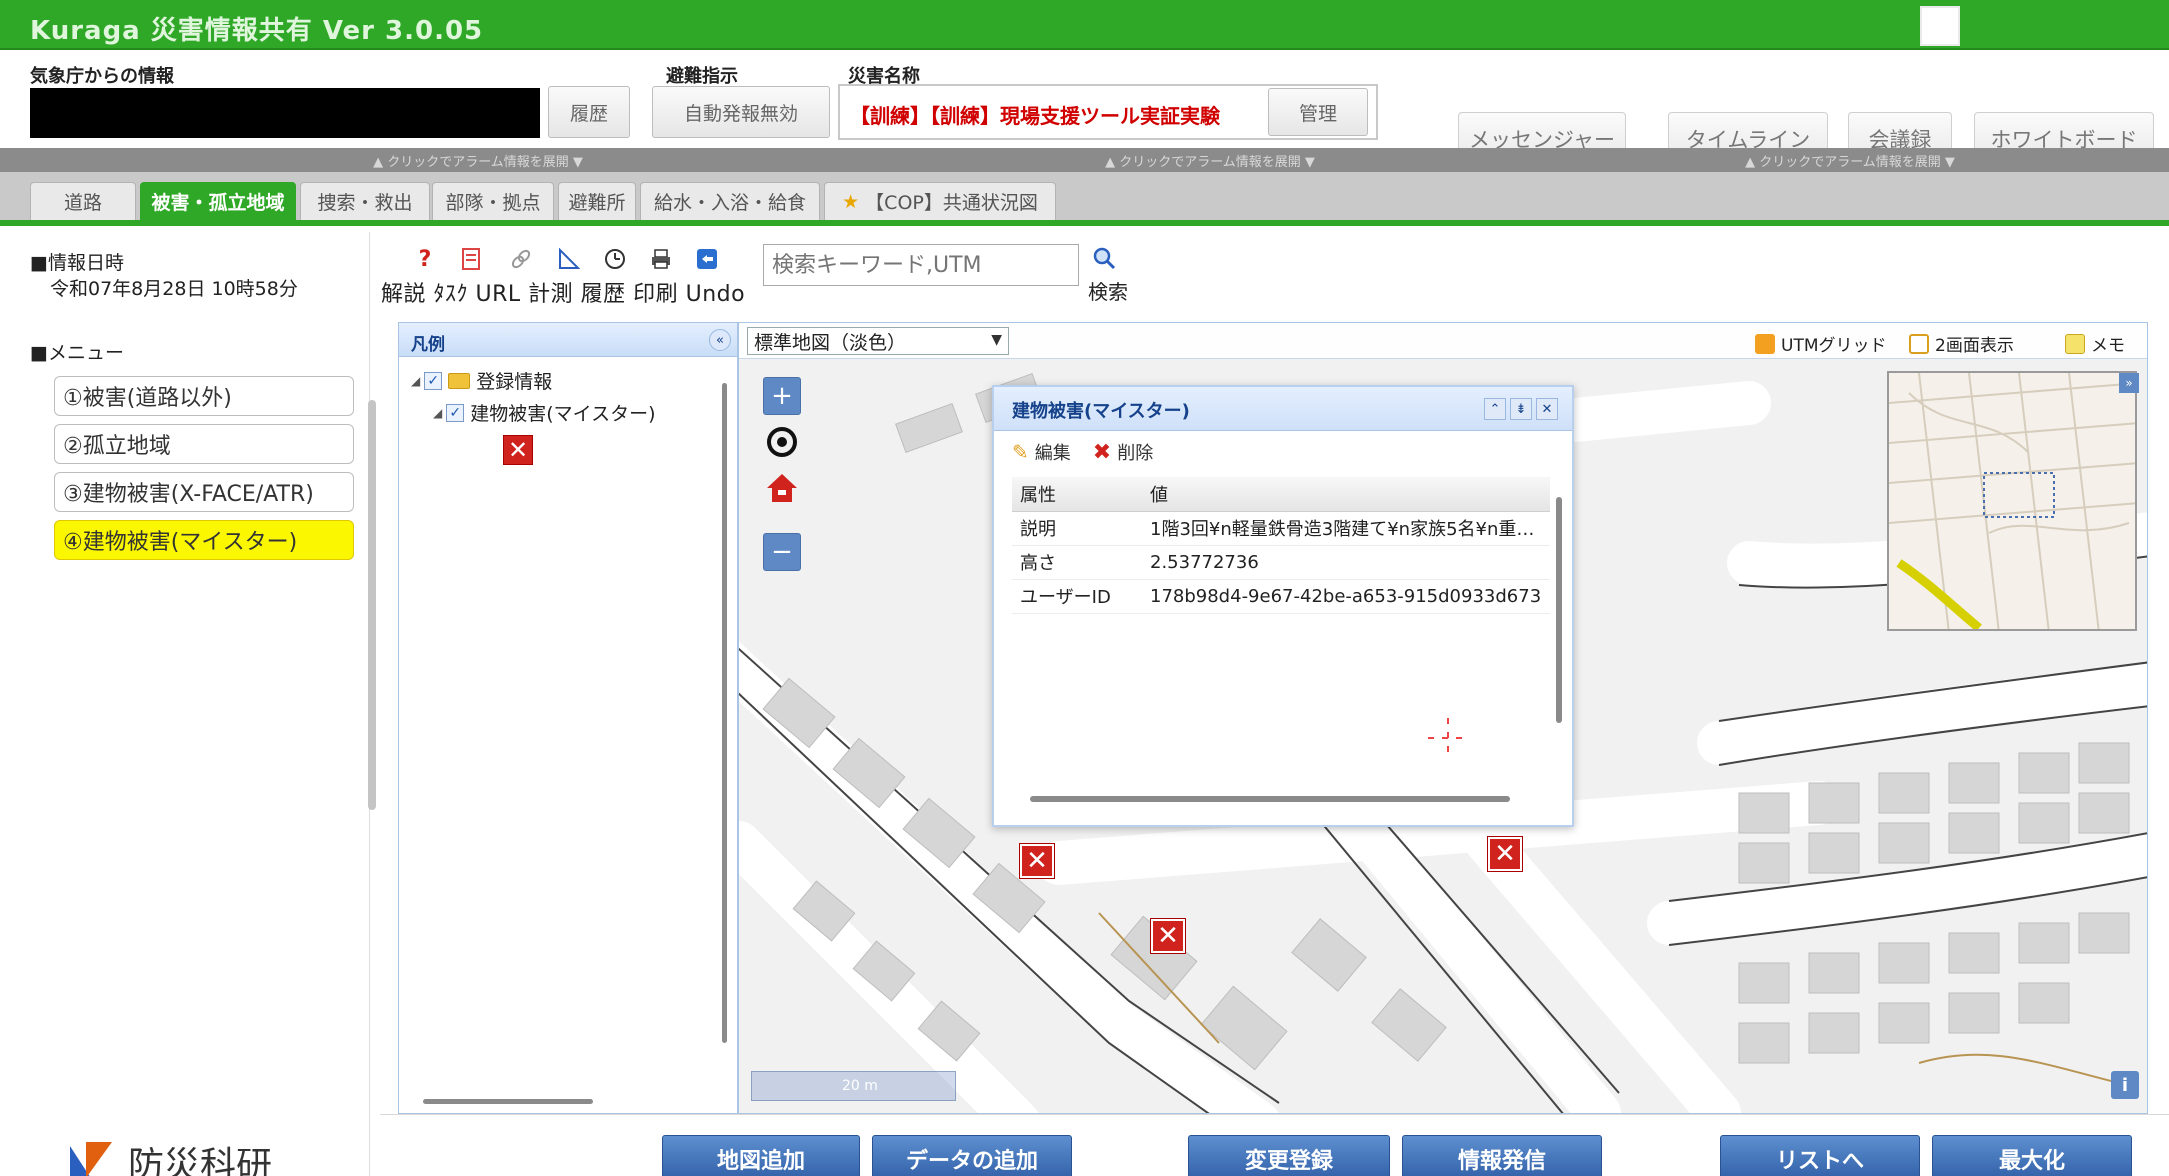 The height and width of the screenshot is (1176, 2169). What do you see at coordinates (204, 492) in the screenshot?
I see `menu-item-building-xface: ③建物被害(X-FACE/ATR)` at bounding box center [204, 492].